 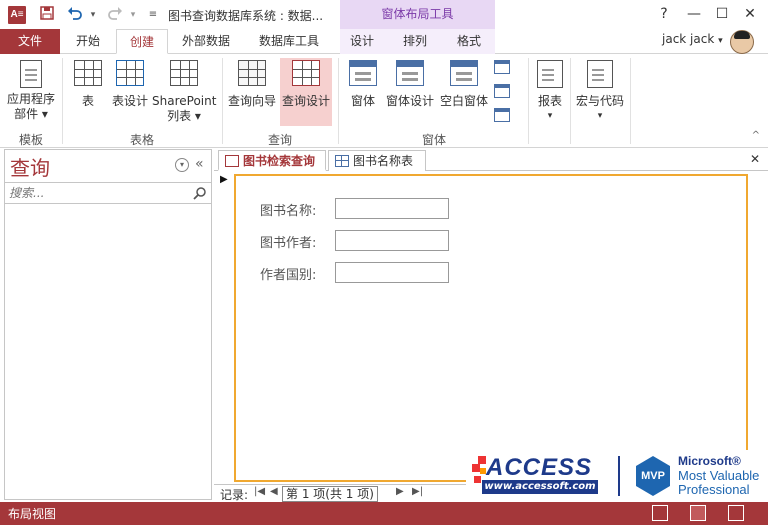 I want to click on tab-book-search-query: 图书检索查询, so click(x=272, y=160).